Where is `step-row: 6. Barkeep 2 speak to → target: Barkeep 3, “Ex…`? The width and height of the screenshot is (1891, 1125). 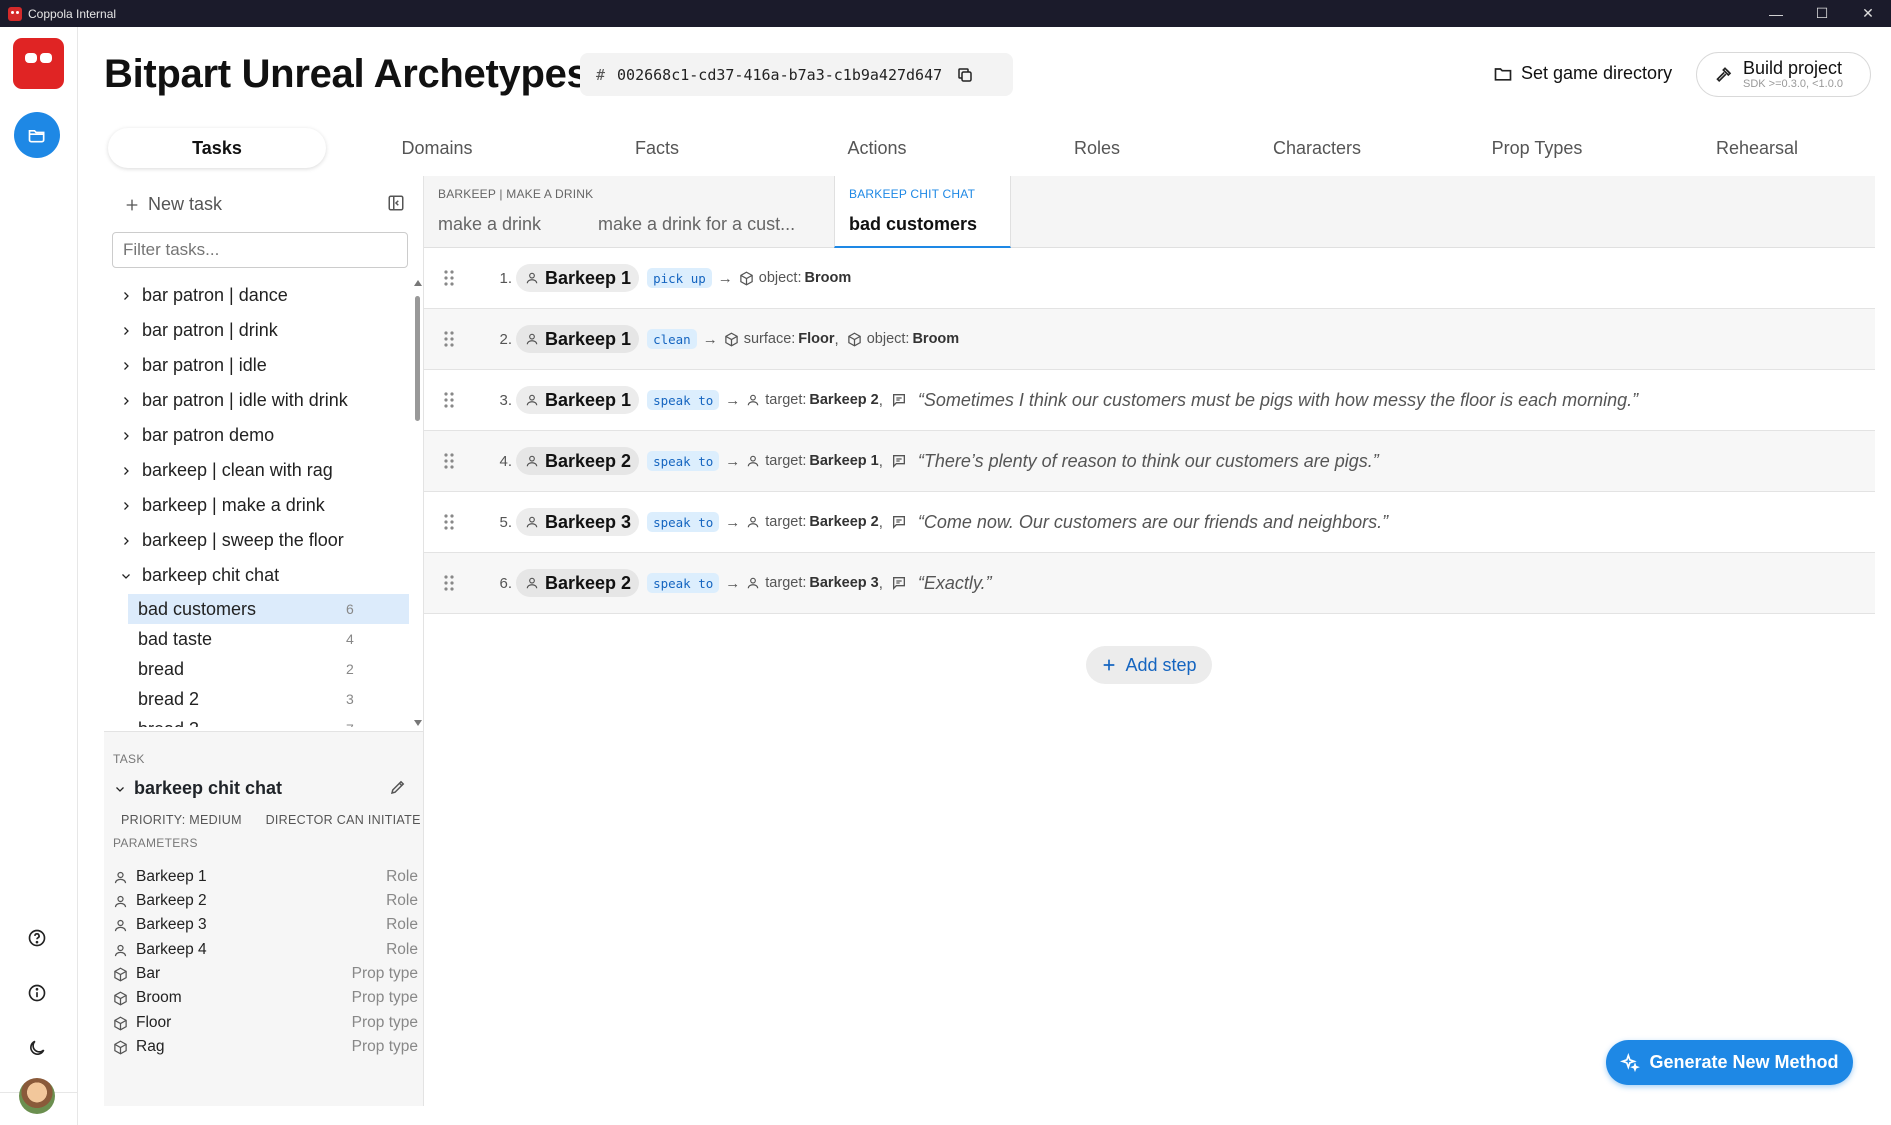 step-row: 6. Barkeep 2 speak to → target: Barkeep 3, “Ex… is located at coordinates (1149, 583).